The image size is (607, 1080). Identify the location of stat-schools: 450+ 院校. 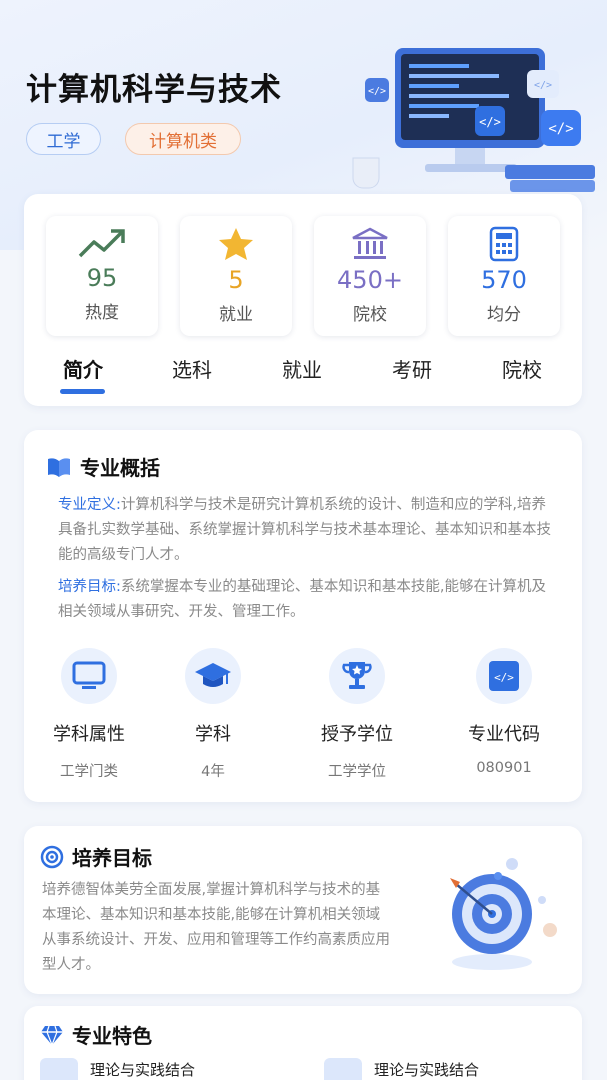
(370, 276).